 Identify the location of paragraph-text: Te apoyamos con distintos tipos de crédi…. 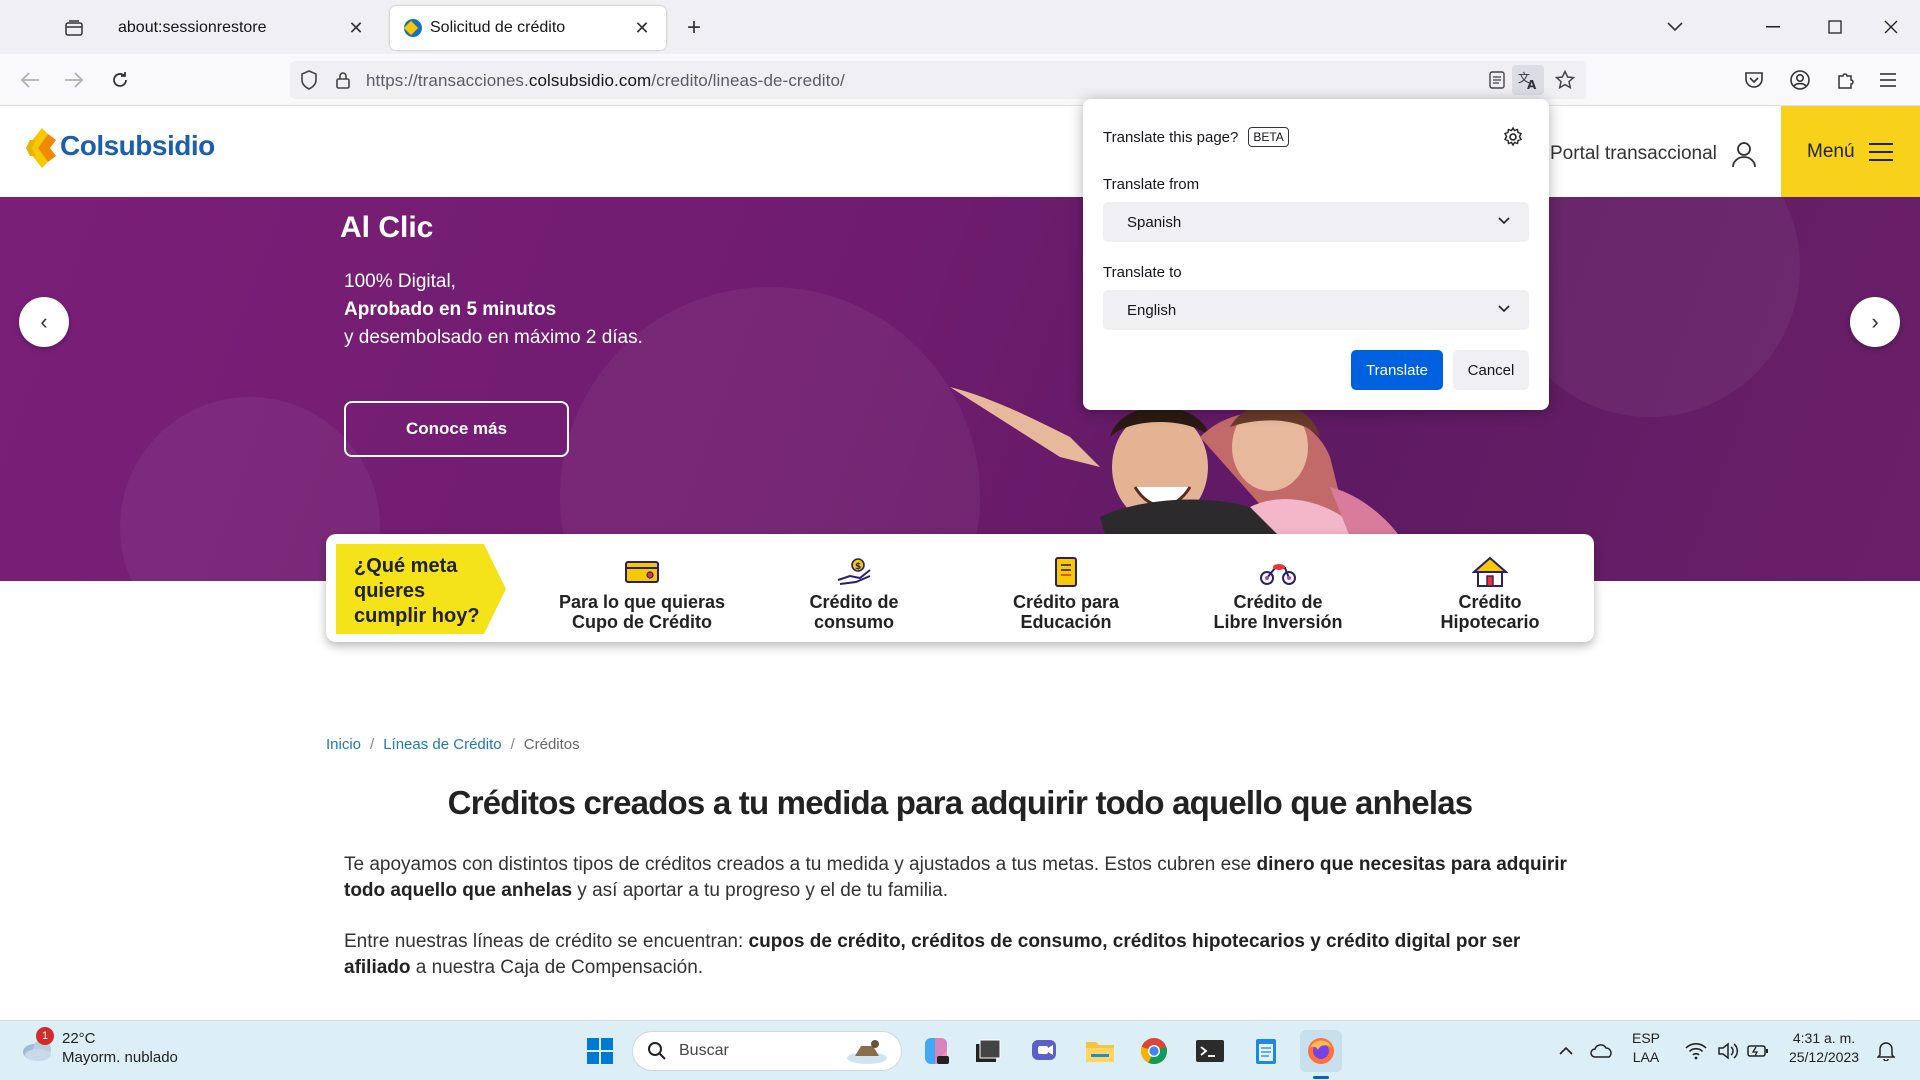
(800, 864).